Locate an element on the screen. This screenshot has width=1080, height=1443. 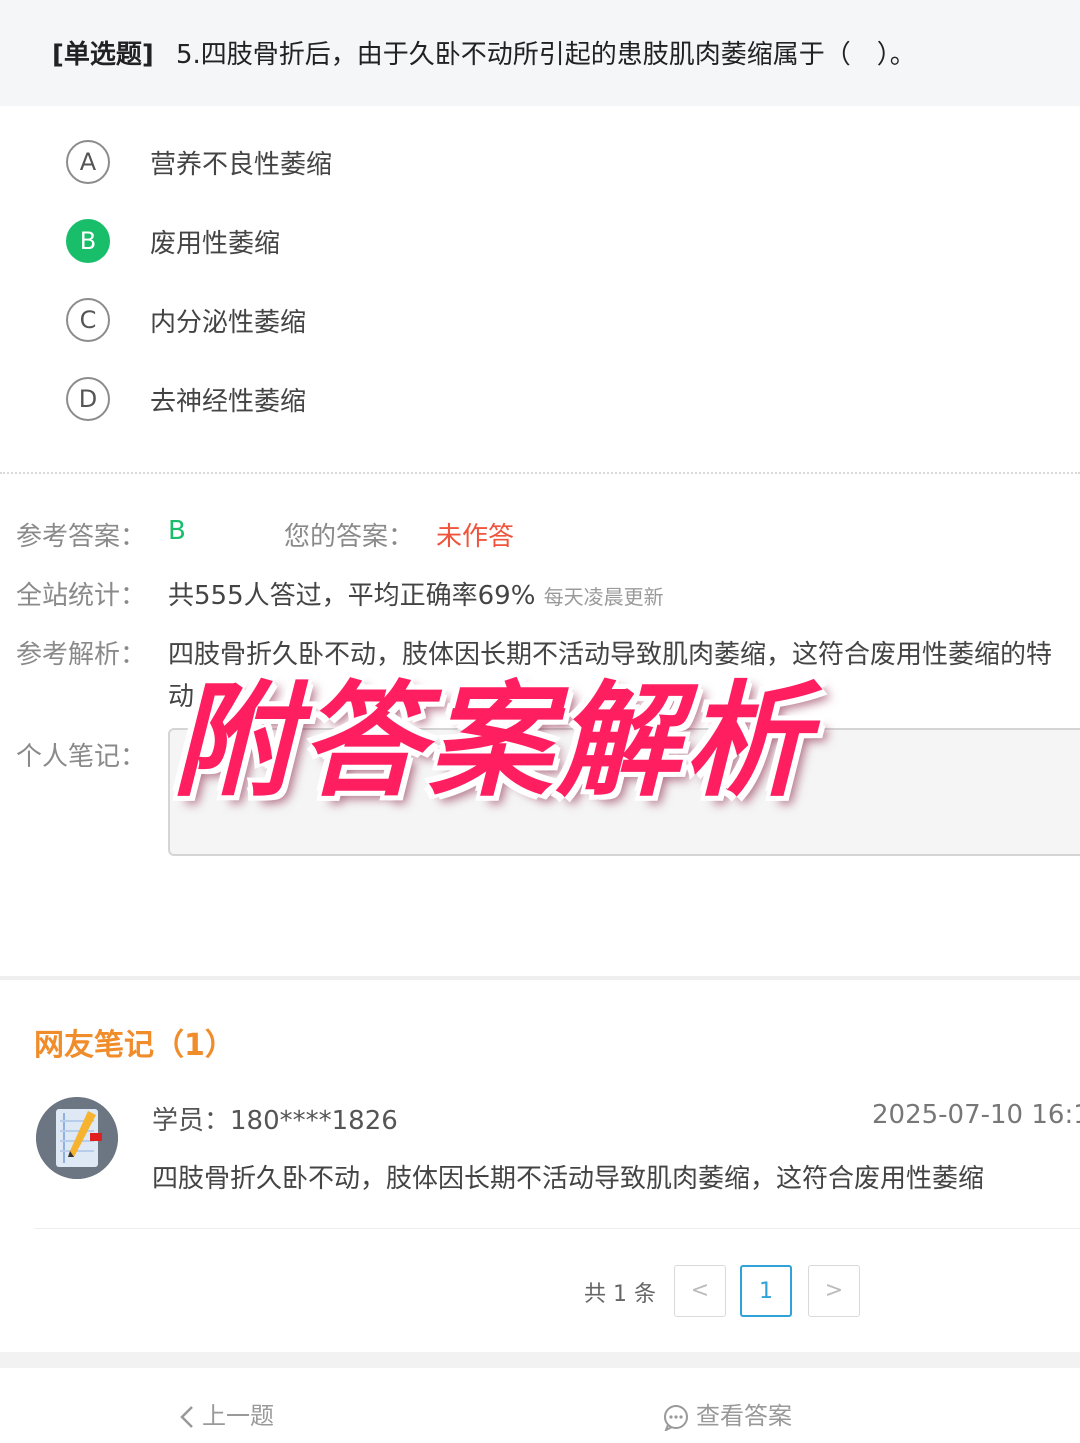
previous-question-label: 上一题 is located at coordinates (238, 1416).